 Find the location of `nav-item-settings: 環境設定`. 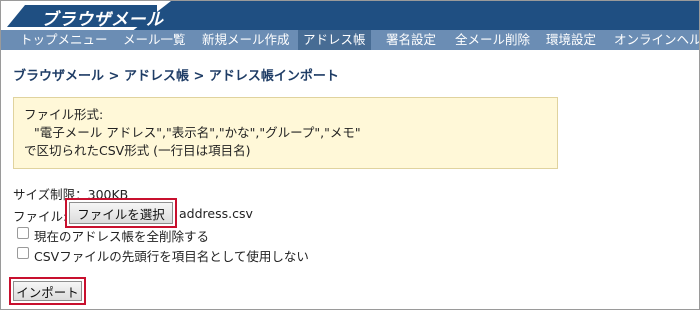

nav-item-settings: 環境設定 is located at coordinates (571, 40).